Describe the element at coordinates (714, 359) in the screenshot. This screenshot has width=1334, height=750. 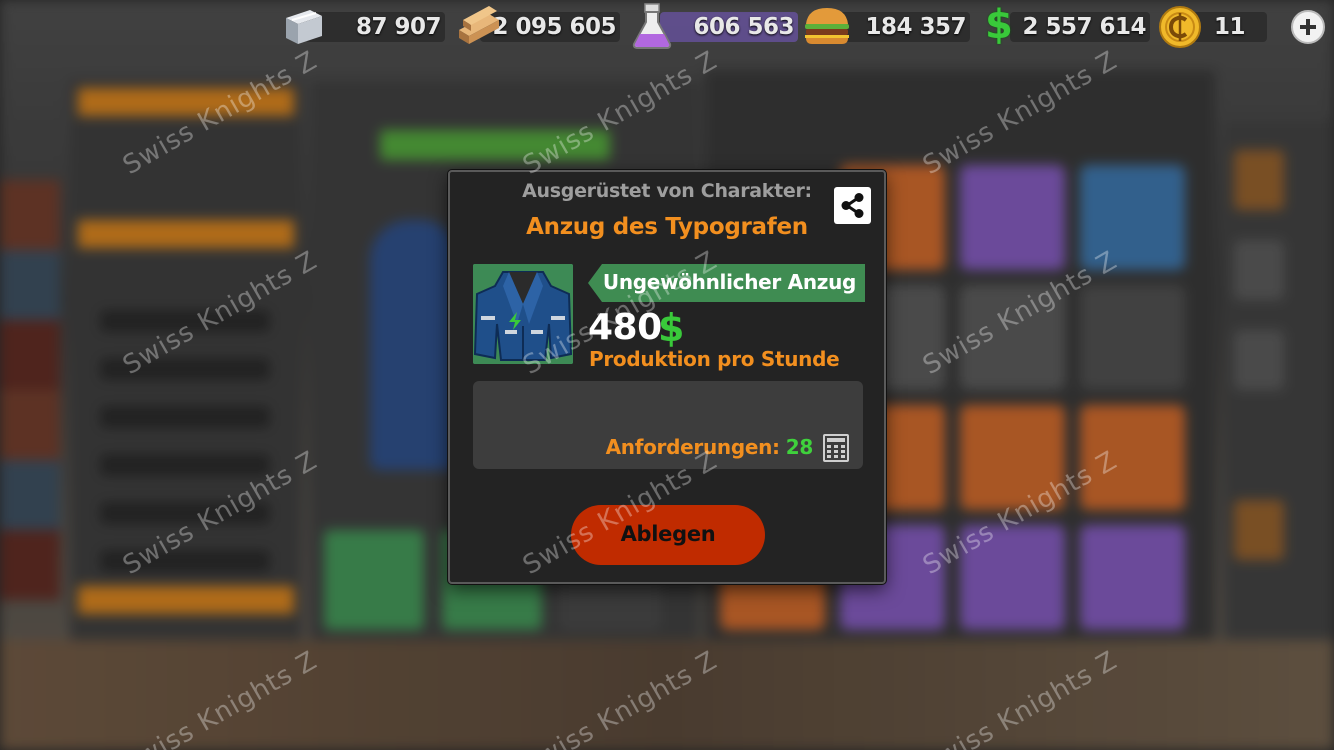
I see `production-label: Produktion pro Stunde` at that location.